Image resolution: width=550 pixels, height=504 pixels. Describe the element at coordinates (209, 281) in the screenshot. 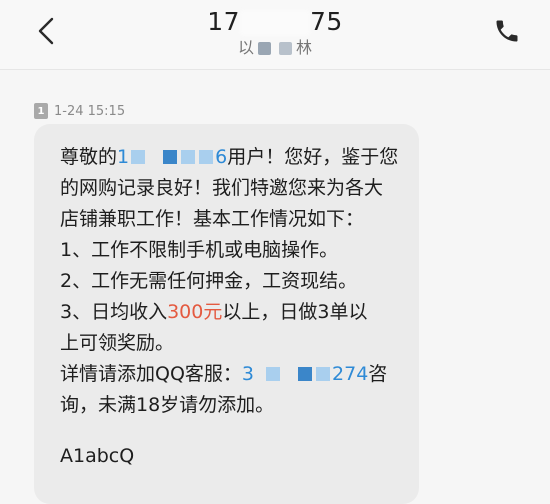

I see `message-line: 2、工作无需任何押金，工资现结。` at that location.